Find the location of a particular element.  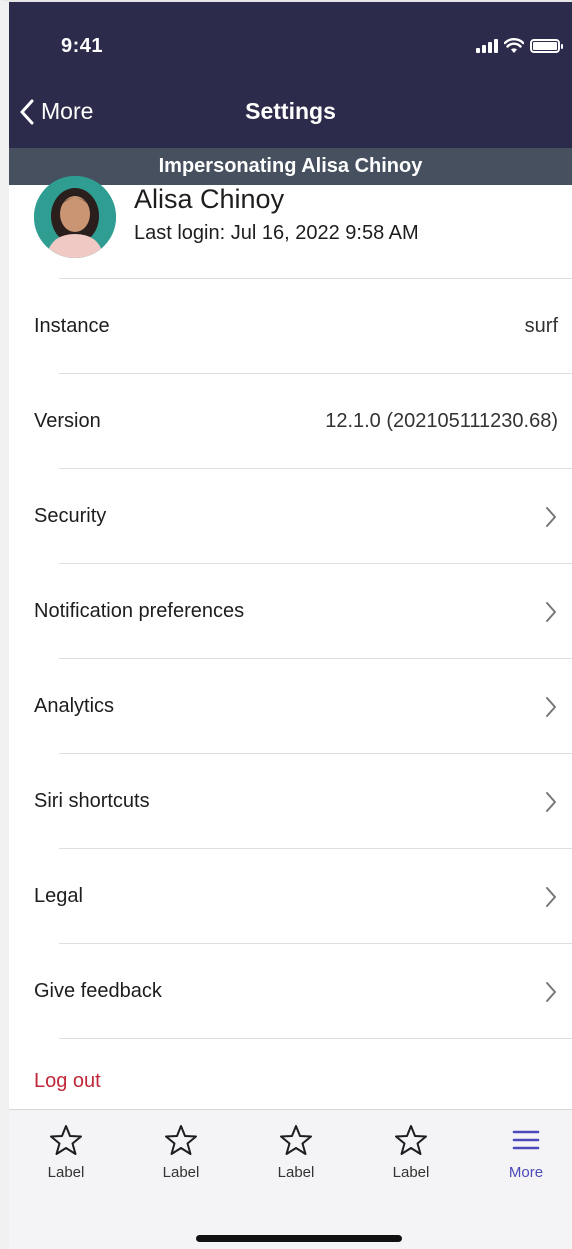

battery-icon is located at coordinates (546, 46).